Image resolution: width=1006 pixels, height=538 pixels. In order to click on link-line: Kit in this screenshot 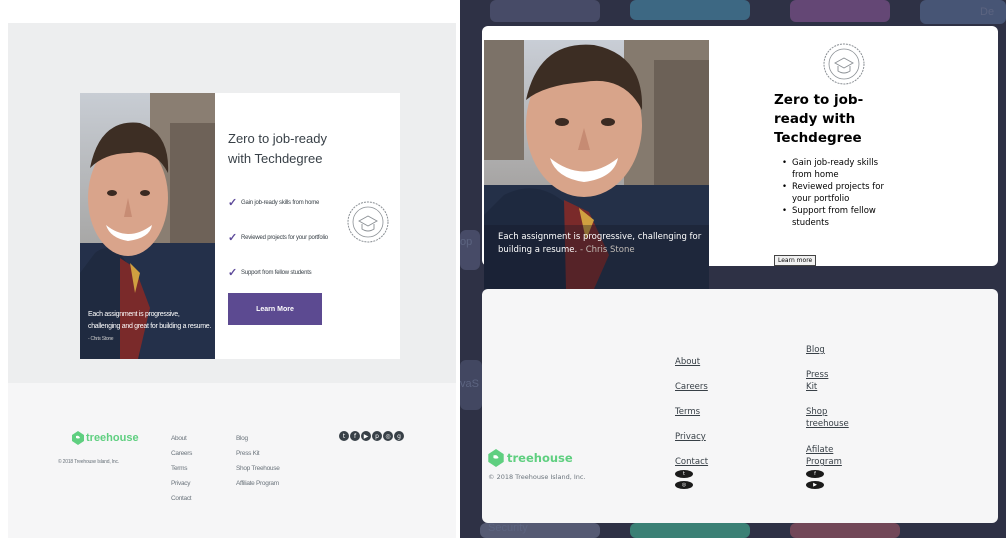, I will do `click(817, 387)`.